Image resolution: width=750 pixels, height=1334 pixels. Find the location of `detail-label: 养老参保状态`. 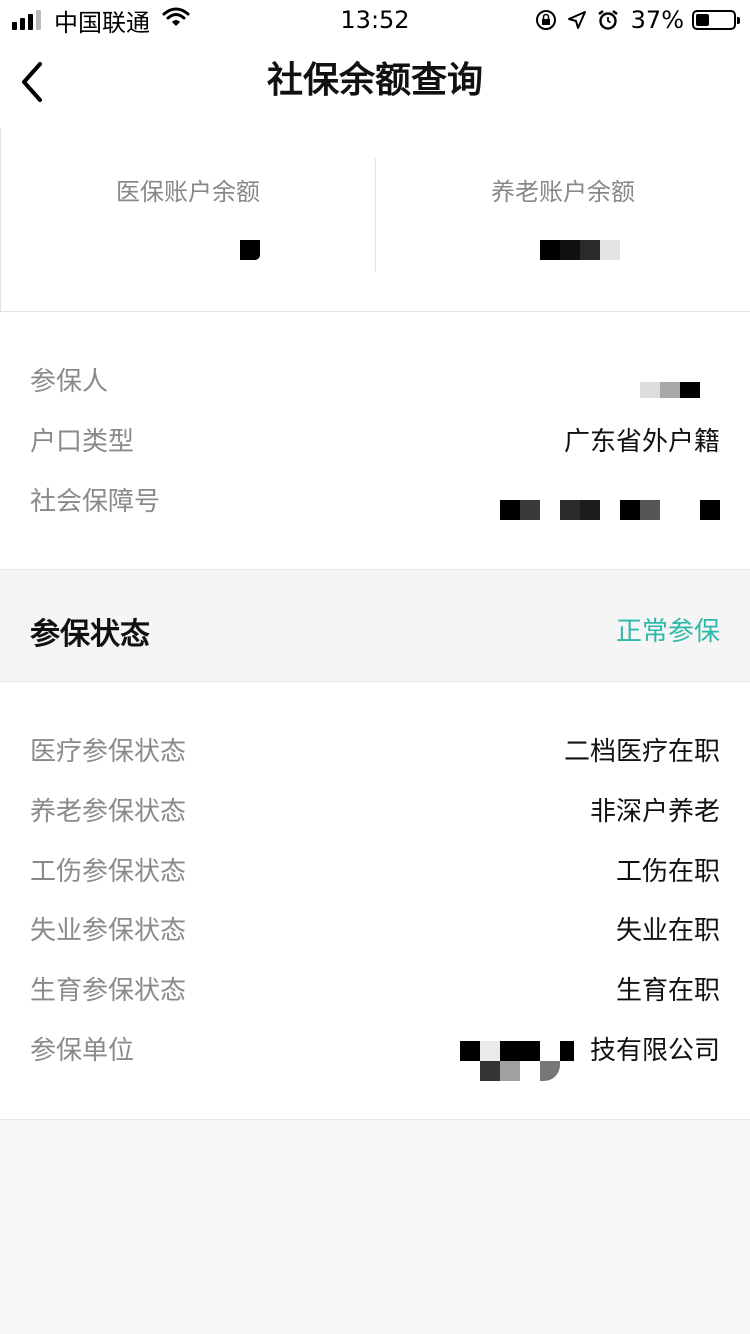

detail-label: 养老参保状态 is located at coordinates (108, 812).